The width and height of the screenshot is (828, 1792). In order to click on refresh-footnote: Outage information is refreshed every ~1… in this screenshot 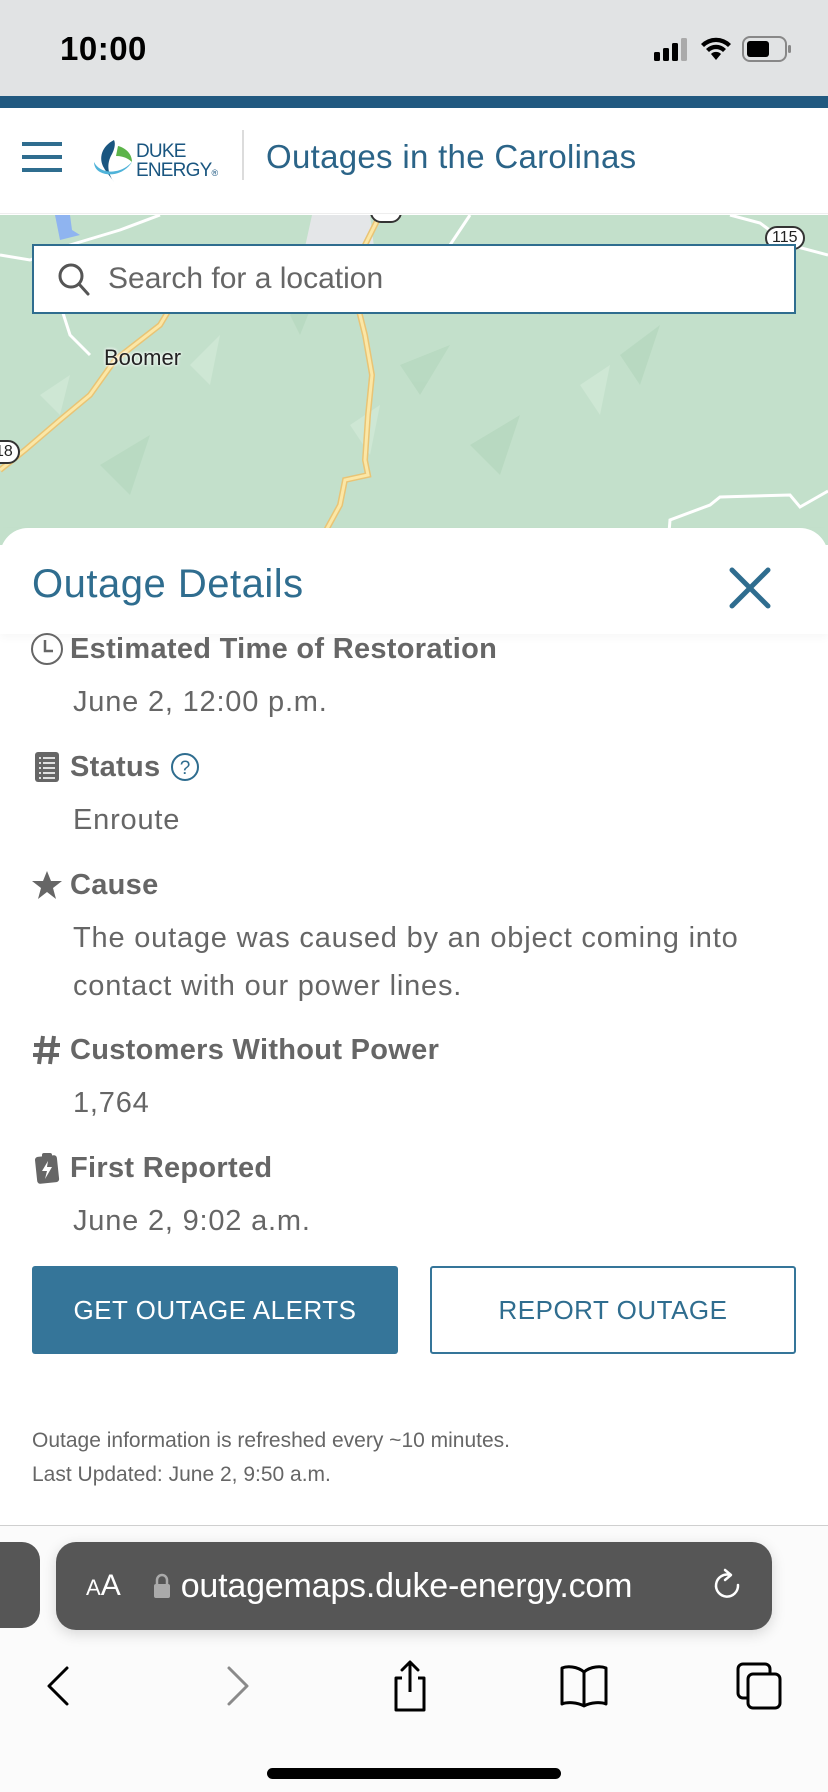, I will do `click(271, 1458)`.